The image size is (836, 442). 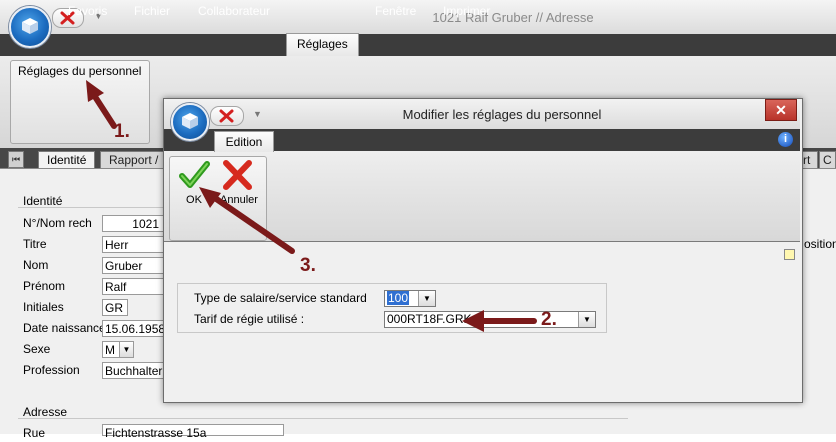 What do you see at coordinates (57, 223) in the screenshot?
I see `field-label-search-no: N°/Nom rech` at bounding box center [57, 223].